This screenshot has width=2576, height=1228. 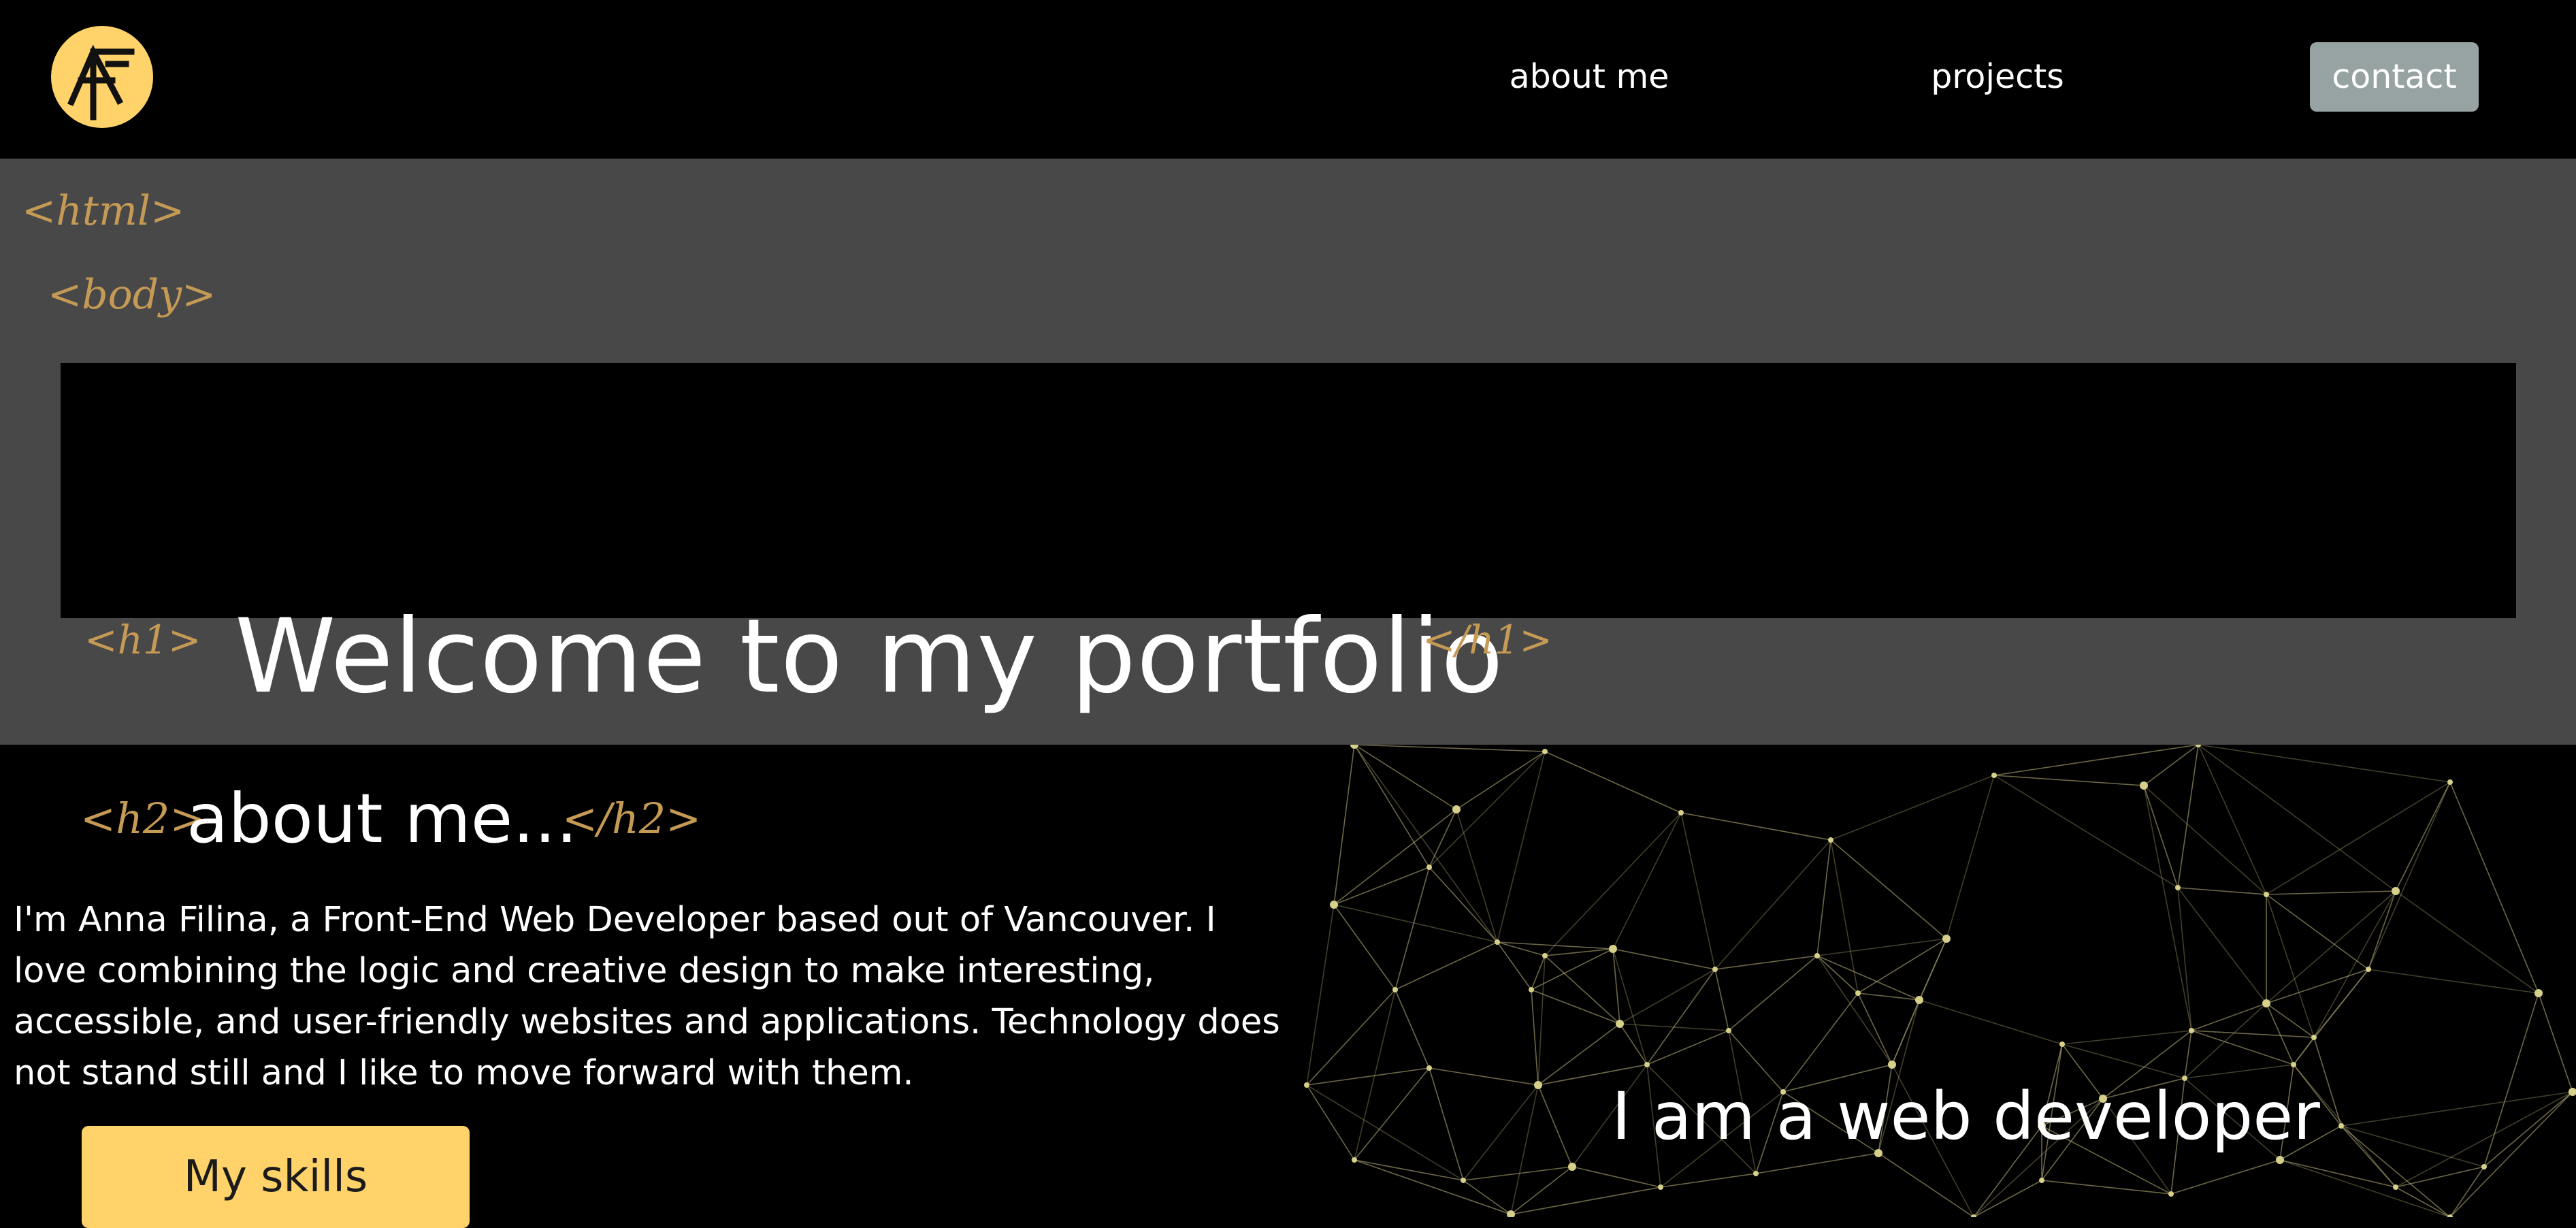 I want to click on h2-close-tag-decoration: </h2>, so click(x=632, y=818).